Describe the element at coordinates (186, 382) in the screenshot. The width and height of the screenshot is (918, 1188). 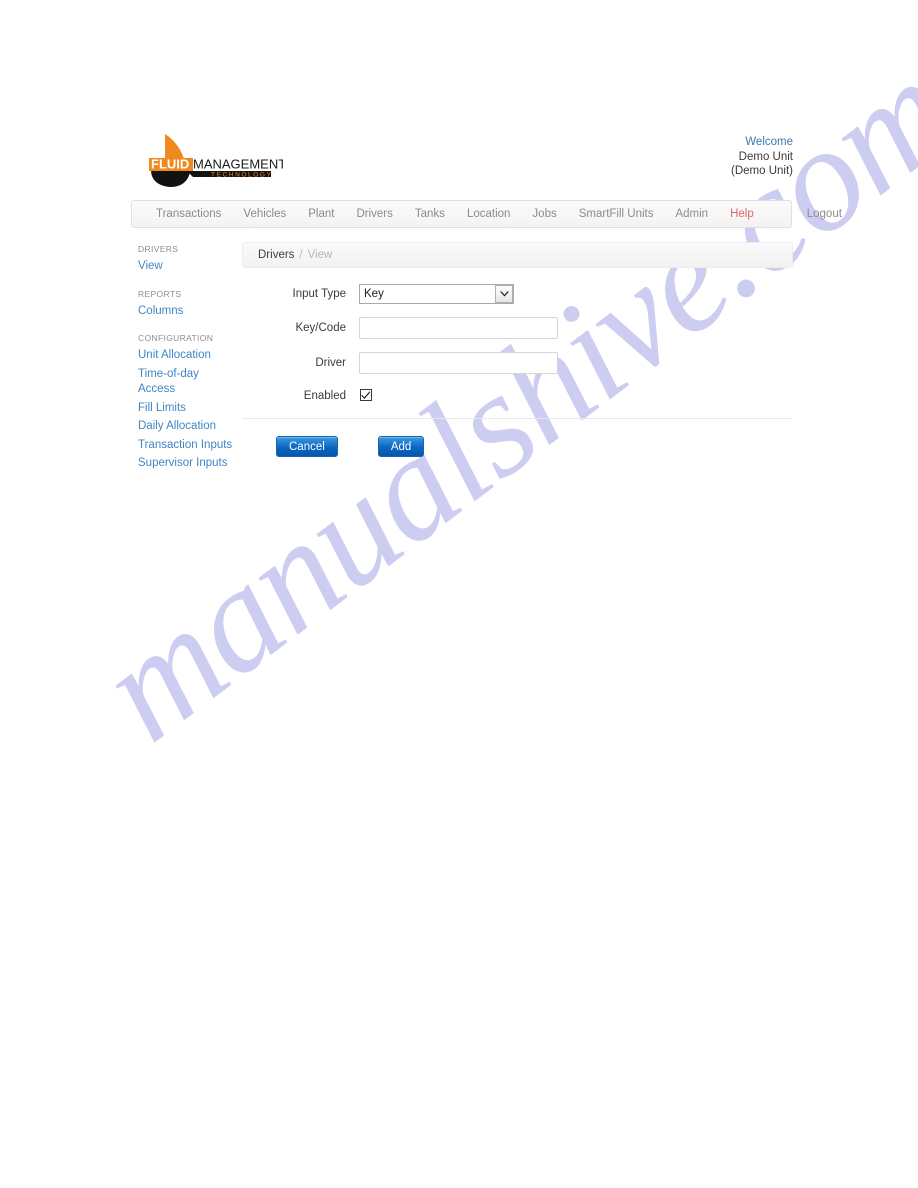
I see `sidebar-item-time-of-day-access: Time-of-day Access` at that location.